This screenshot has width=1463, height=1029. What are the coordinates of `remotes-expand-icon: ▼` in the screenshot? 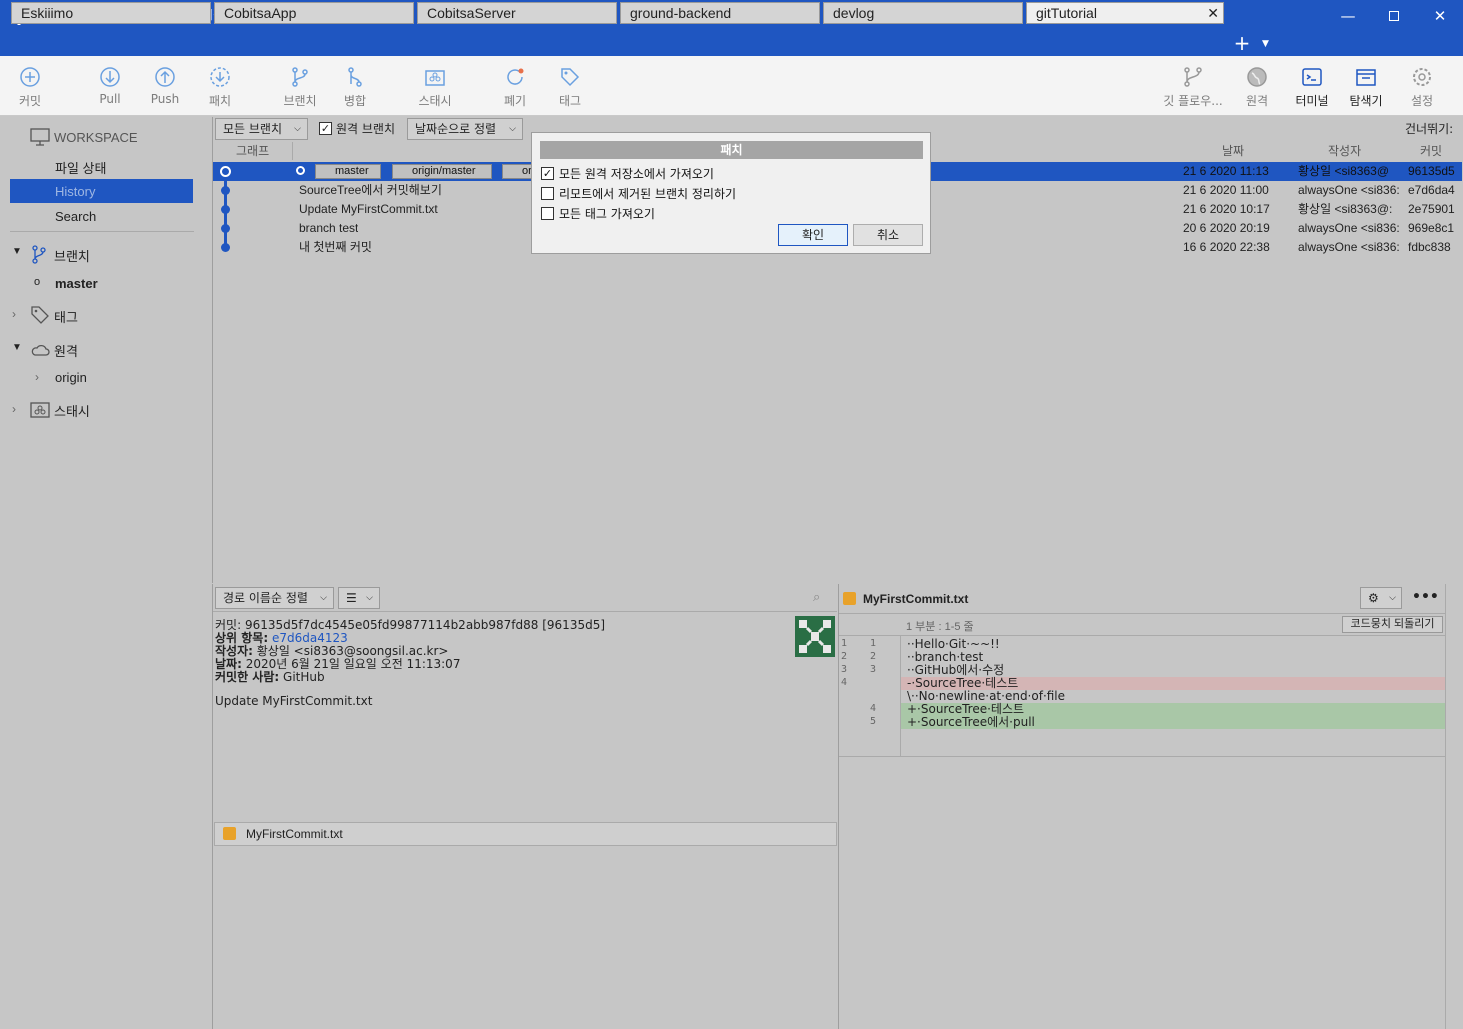 It's located at (17, 347).